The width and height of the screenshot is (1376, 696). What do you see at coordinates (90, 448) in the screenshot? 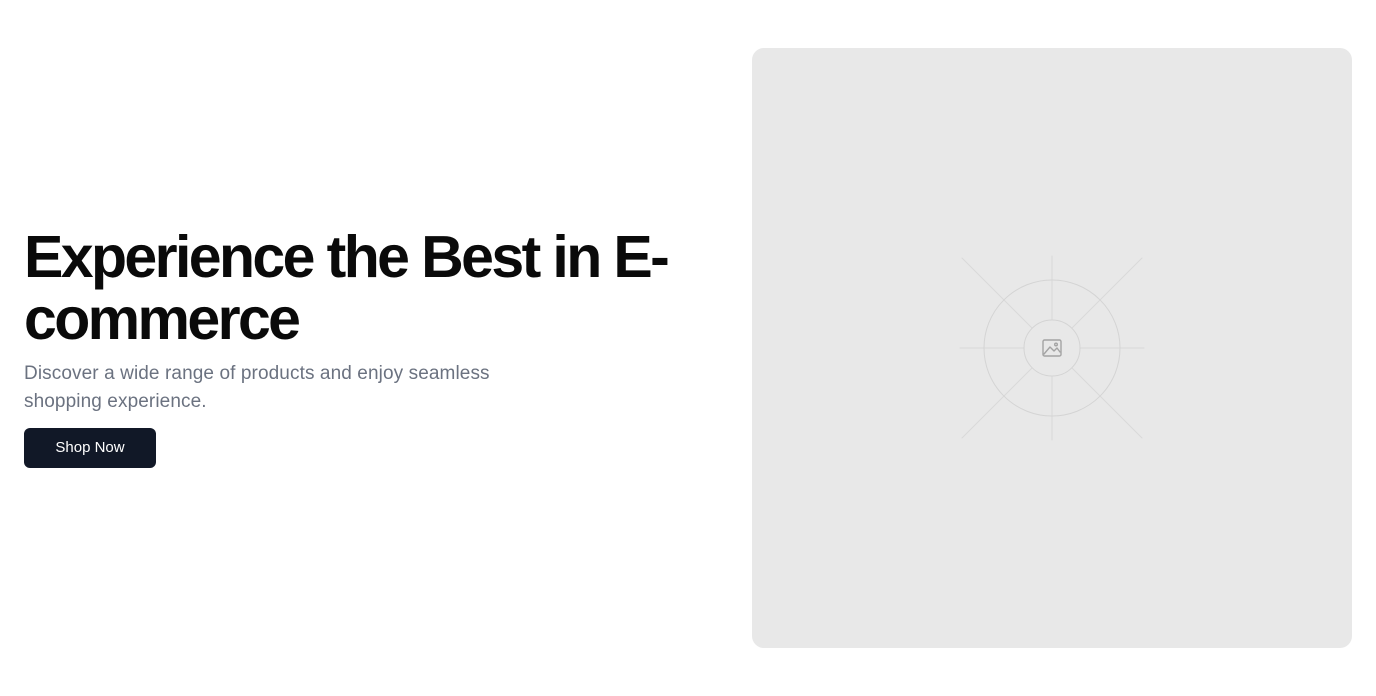
I see `shop-now-button: Shop Now` at bounding box center [90, 448].